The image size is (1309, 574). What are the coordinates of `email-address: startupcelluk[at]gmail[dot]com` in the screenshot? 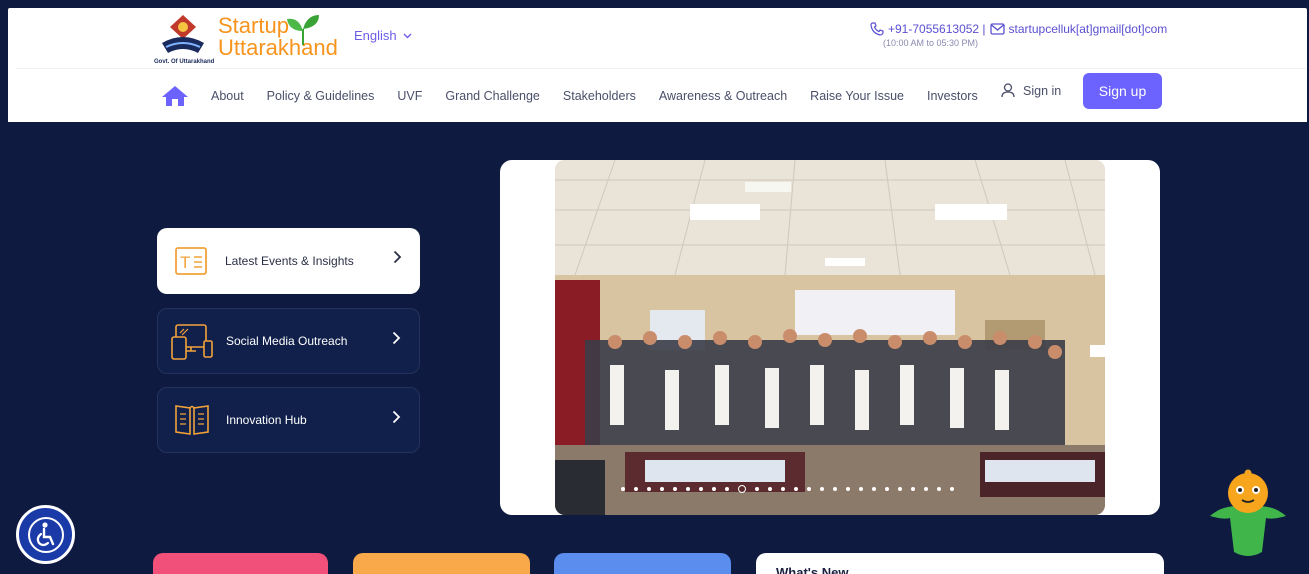 It's located at (1088, 29).